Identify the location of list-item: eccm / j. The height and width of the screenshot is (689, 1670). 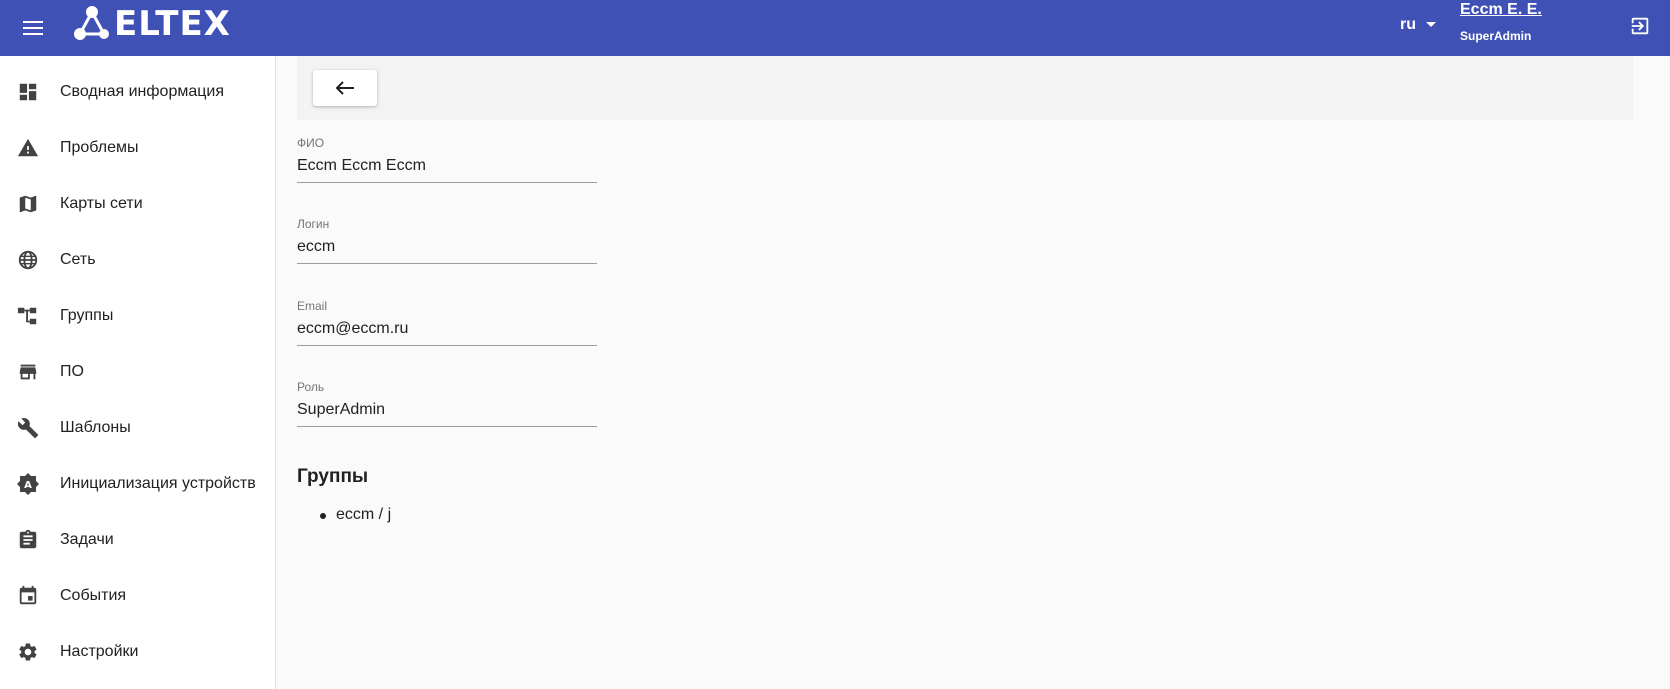
(355, 515).